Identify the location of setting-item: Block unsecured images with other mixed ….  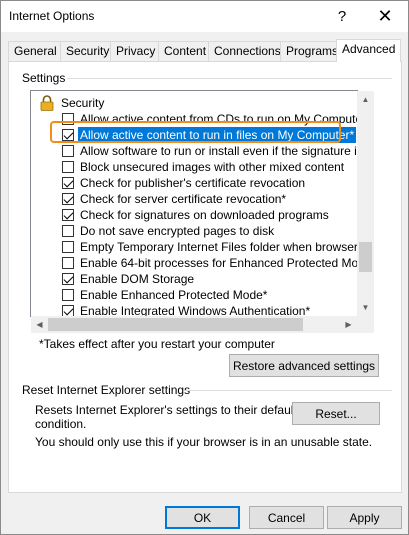
(194, 167).